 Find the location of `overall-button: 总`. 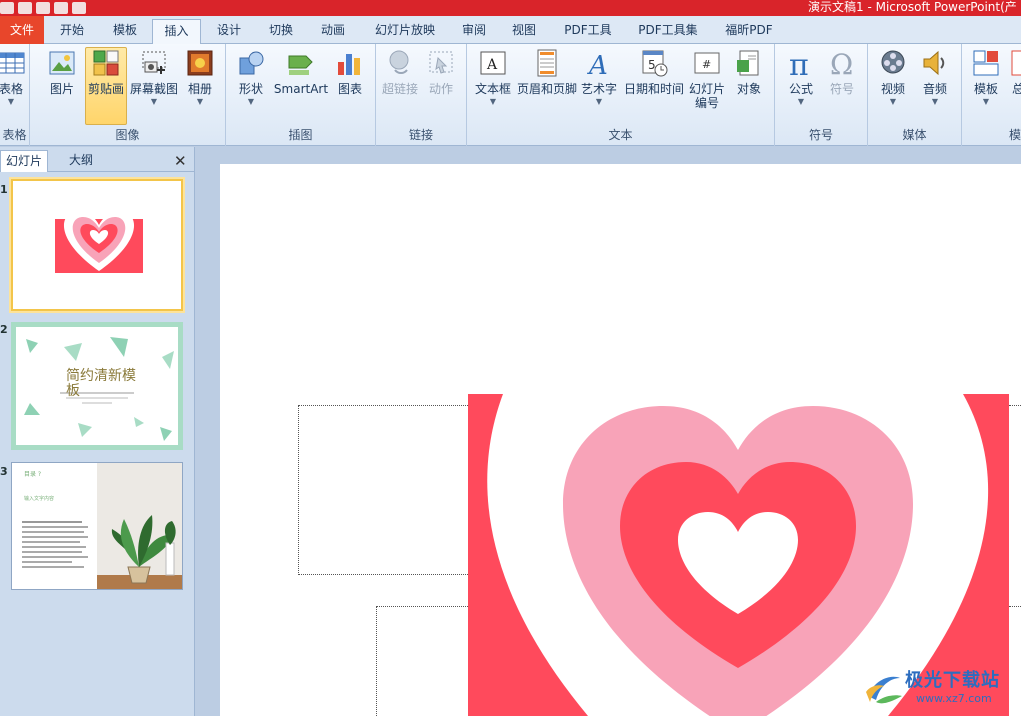

overall-button: 总 is located at coordinates (1014, 72).